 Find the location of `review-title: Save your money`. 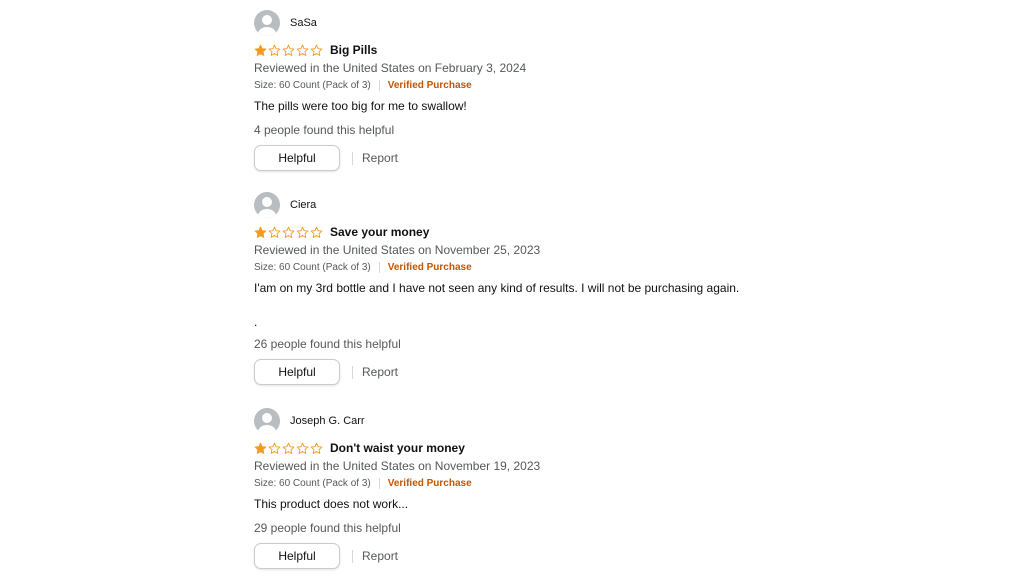

review-title: Save your money is located at coordinates (379, 232).